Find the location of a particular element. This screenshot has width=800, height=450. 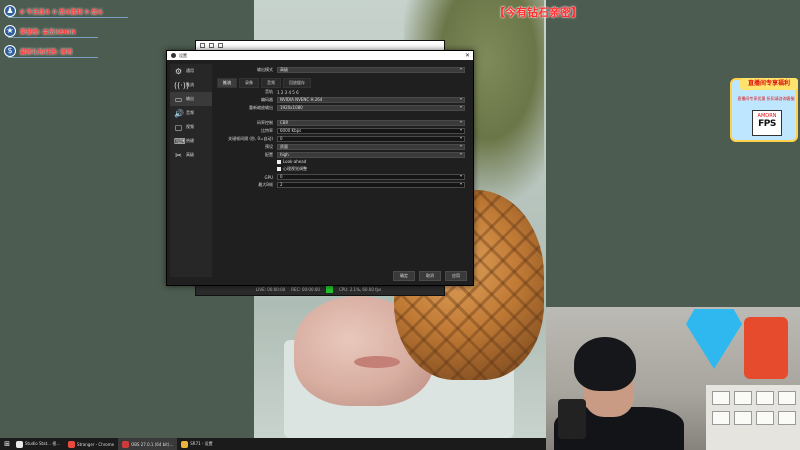

audio-track-row: 音轨 1 2 3 4 5 6 is located at coordinates (282, 92).